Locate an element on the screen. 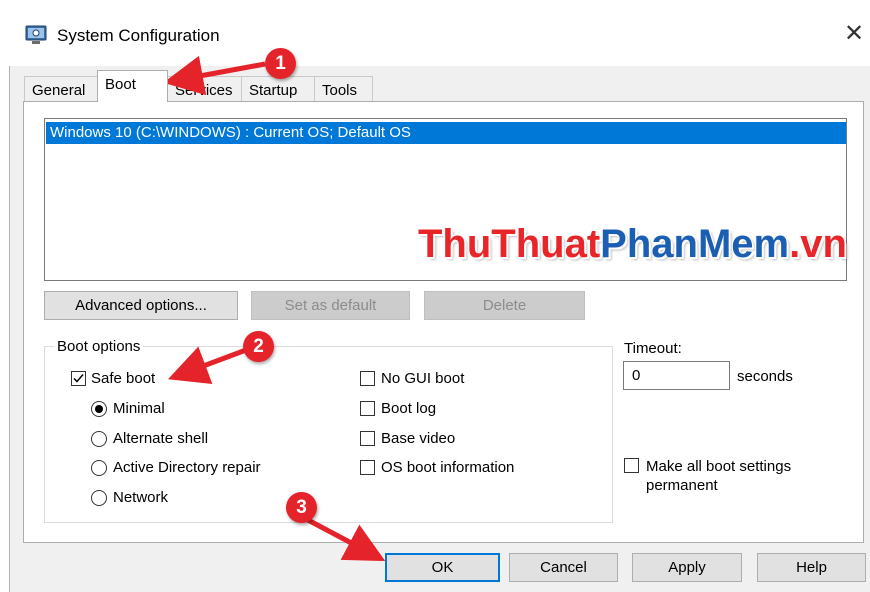  watermark-part2: PhanMem is located at coordinates (695, 244).